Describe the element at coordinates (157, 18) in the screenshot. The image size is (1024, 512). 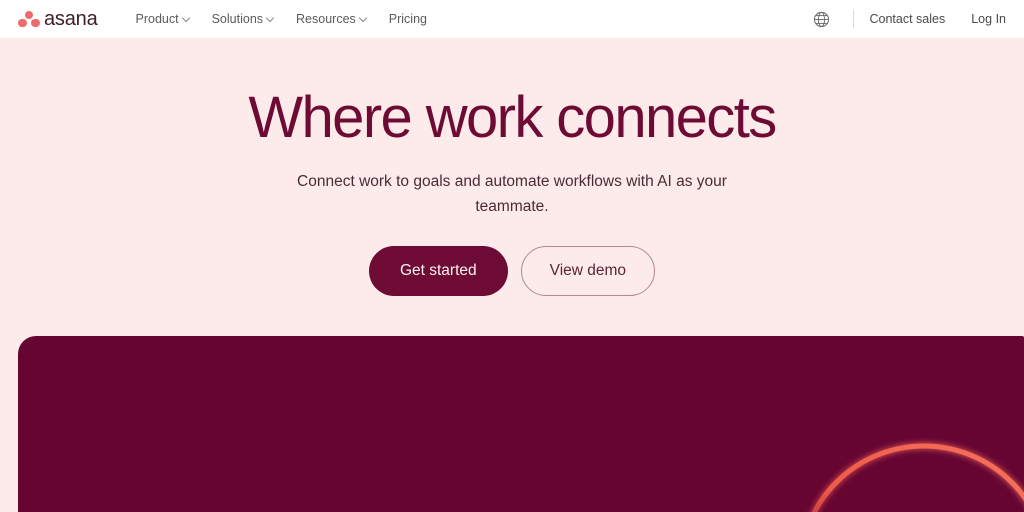
I see `nav-item-product-label: Product` at that location.